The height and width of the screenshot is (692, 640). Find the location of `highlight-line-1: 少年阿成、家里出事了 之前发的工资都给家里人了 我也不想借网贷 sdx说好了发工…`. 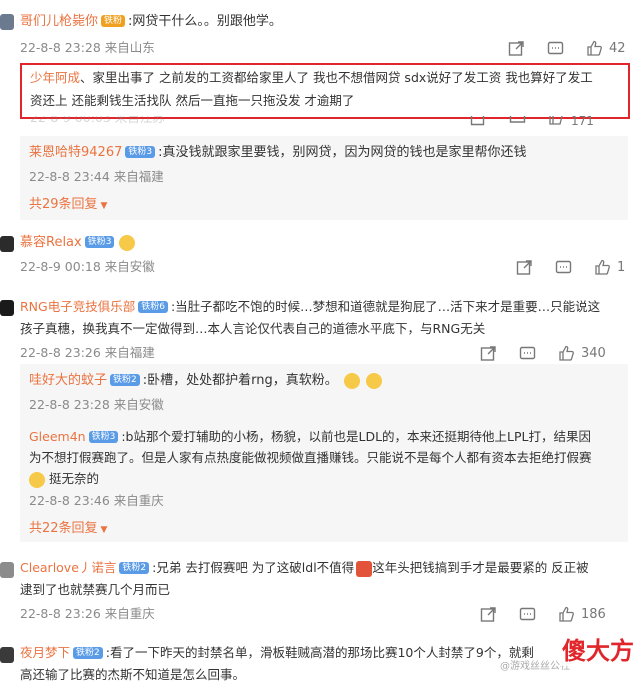

highlight-line-1: 少年阿成、家里出事了 之前发的工资都给家里人了 我也不想借网贷 sdx说好了发工… is located at coordinates (311, 77).